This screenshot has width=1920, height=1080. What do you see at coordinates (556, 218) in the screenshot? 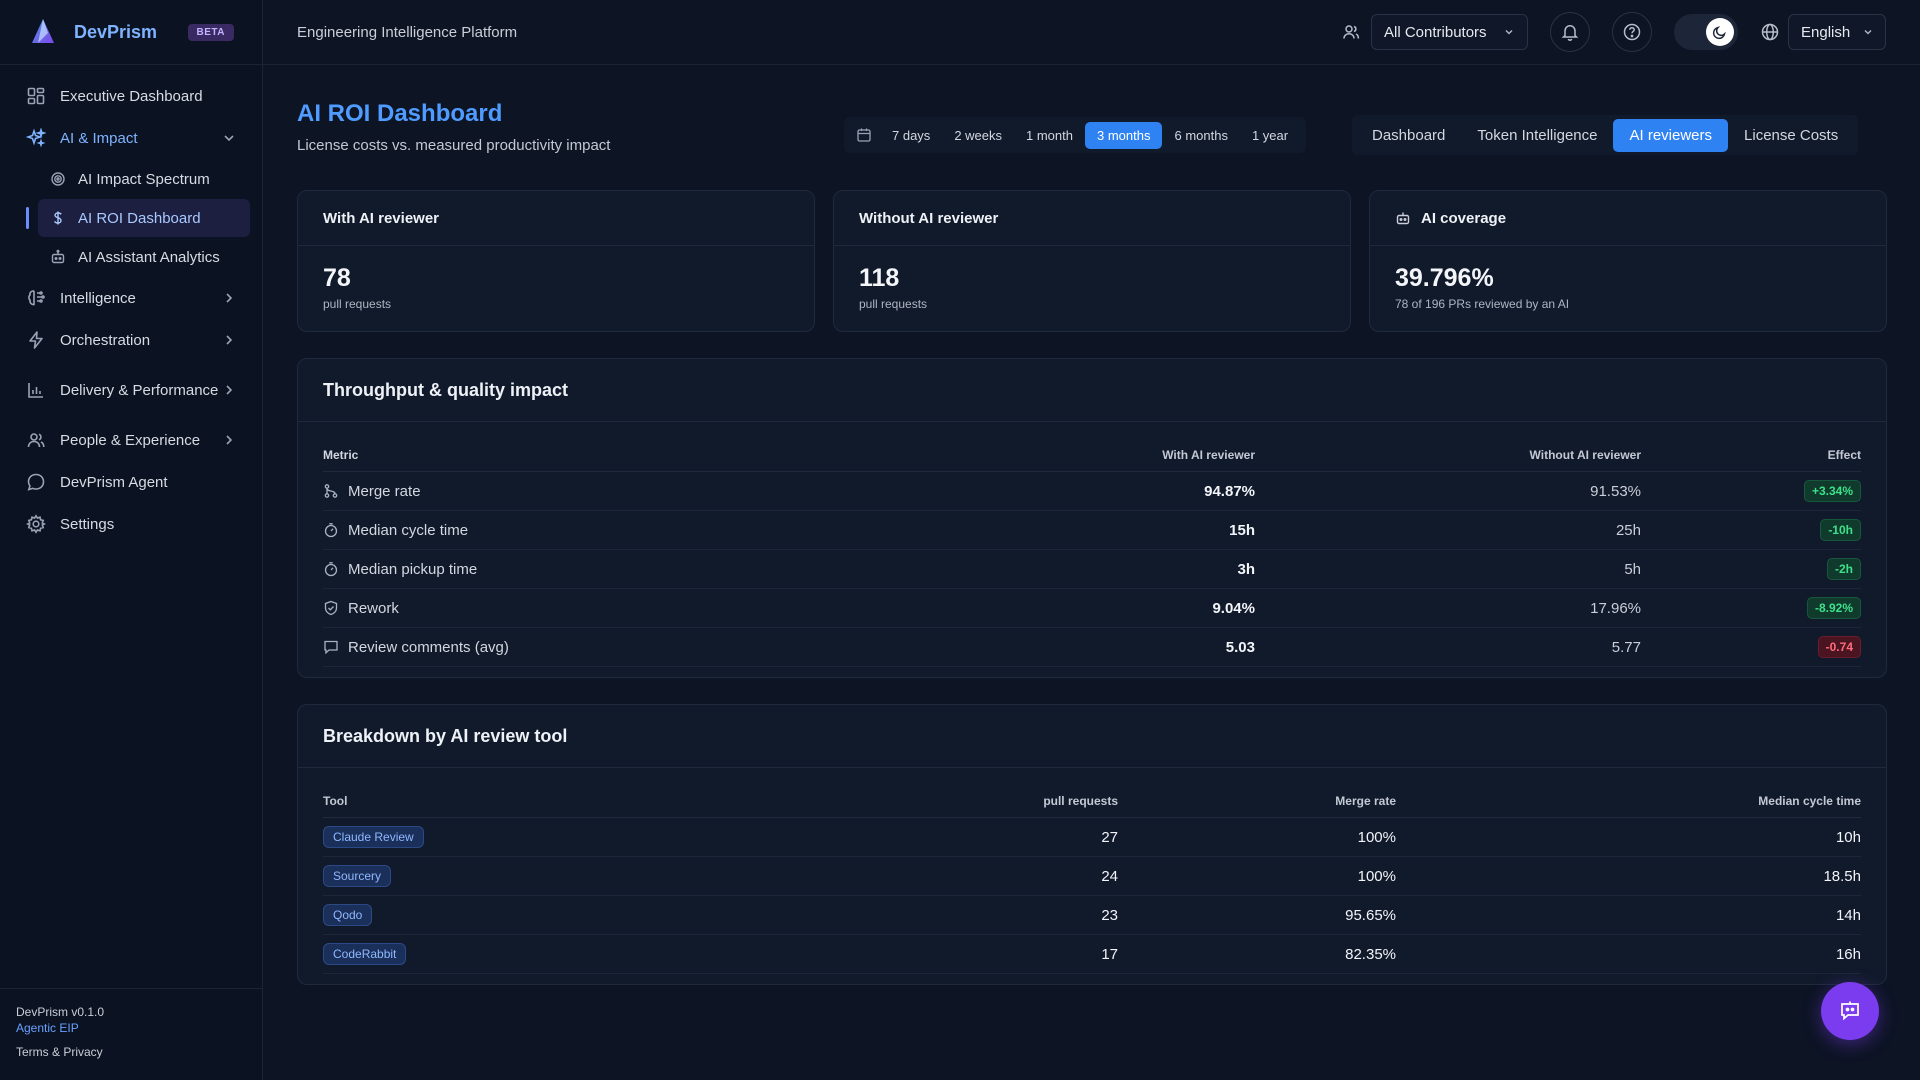
I see `kpi-card-title: With AI reviewer` at bounding box center [556, 218].